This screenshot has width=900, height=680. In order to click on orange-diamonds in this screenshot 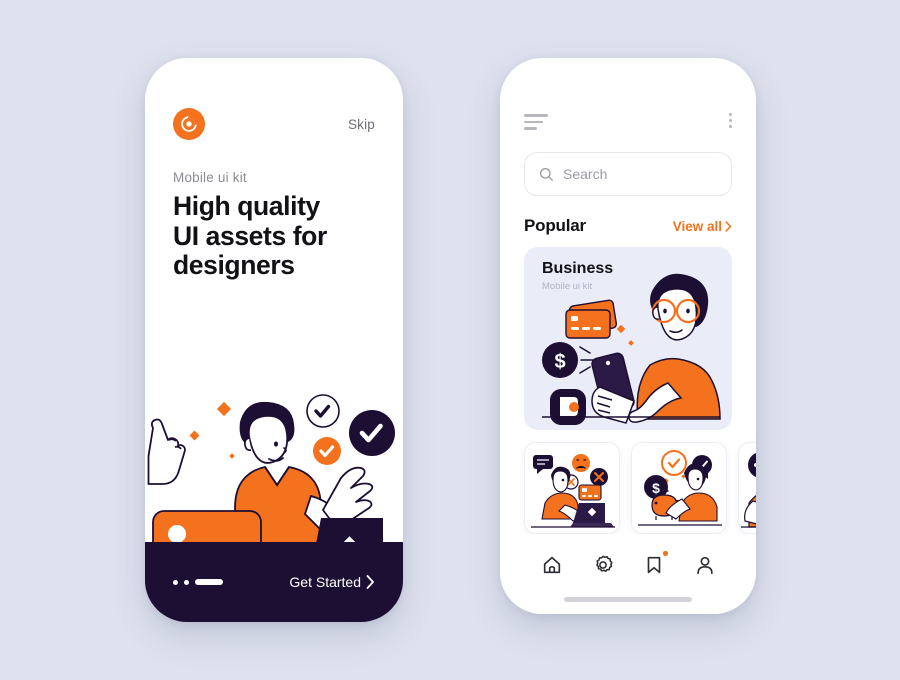, I will do `click(212, 430)`.